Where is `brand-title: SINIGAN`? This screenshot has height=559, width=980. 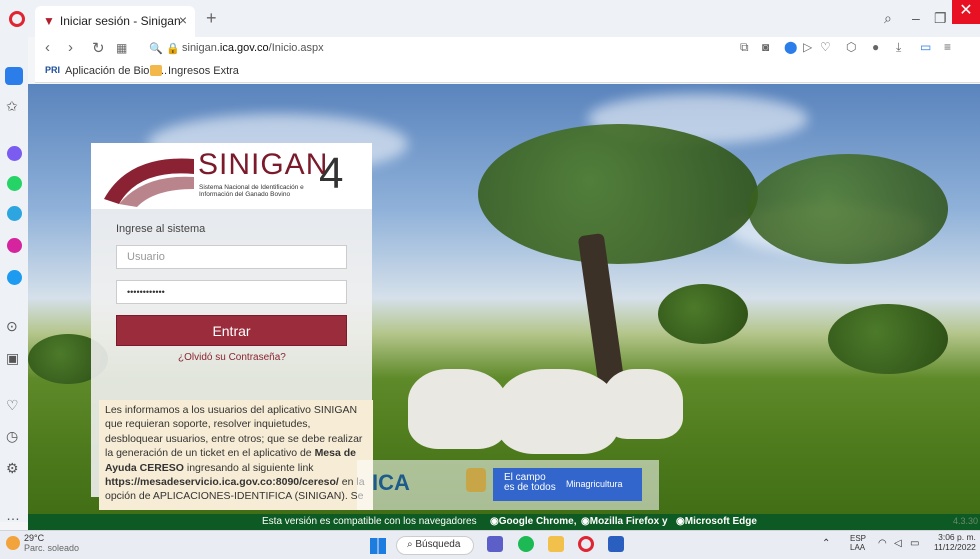
brand-title: SINIGAN is located at coordinates (263, 164).